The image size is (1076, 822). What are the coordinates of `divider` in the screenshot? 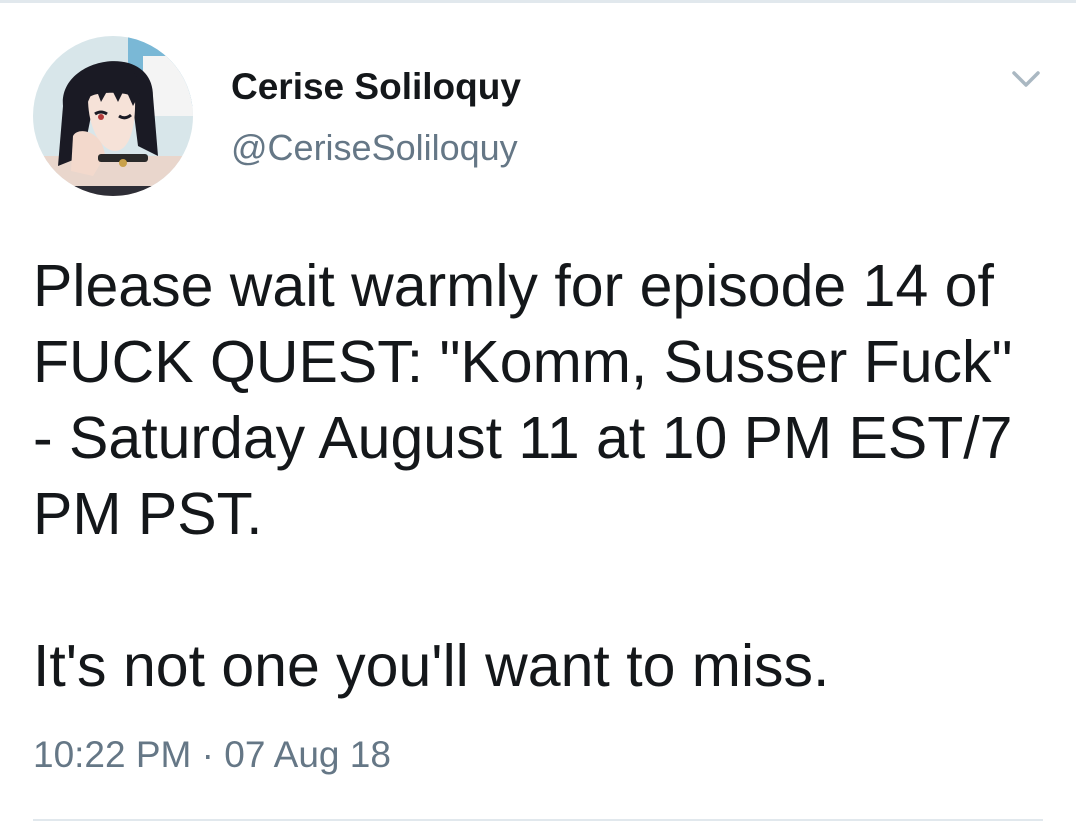 It's located at (538, 820).